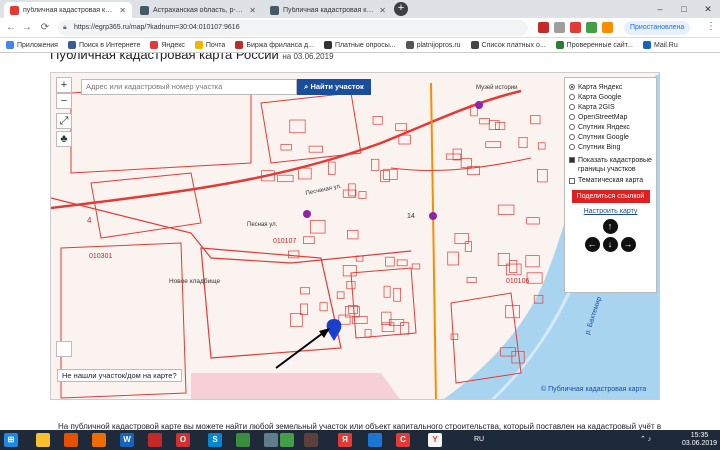  I want to click on bookmark-apps: Приложения, so click(32, 45).